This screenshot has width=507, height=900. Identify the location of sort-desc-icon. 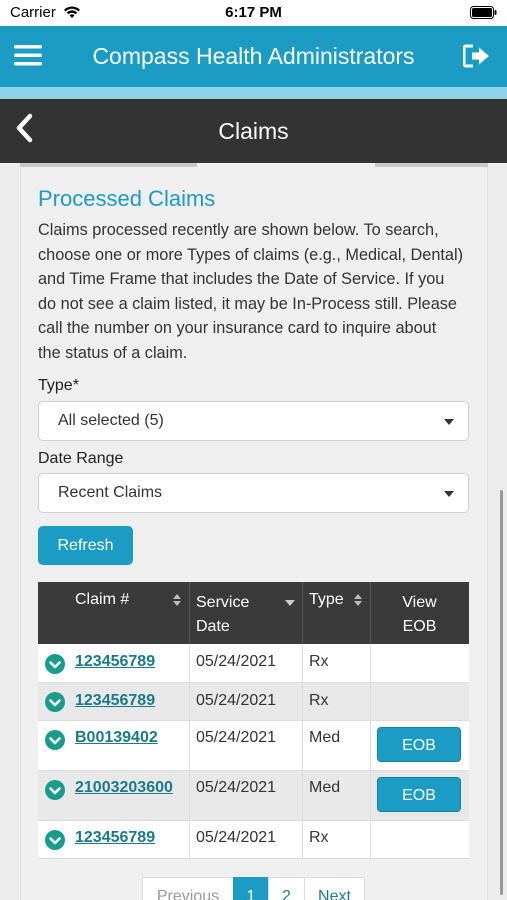
(290, 602).